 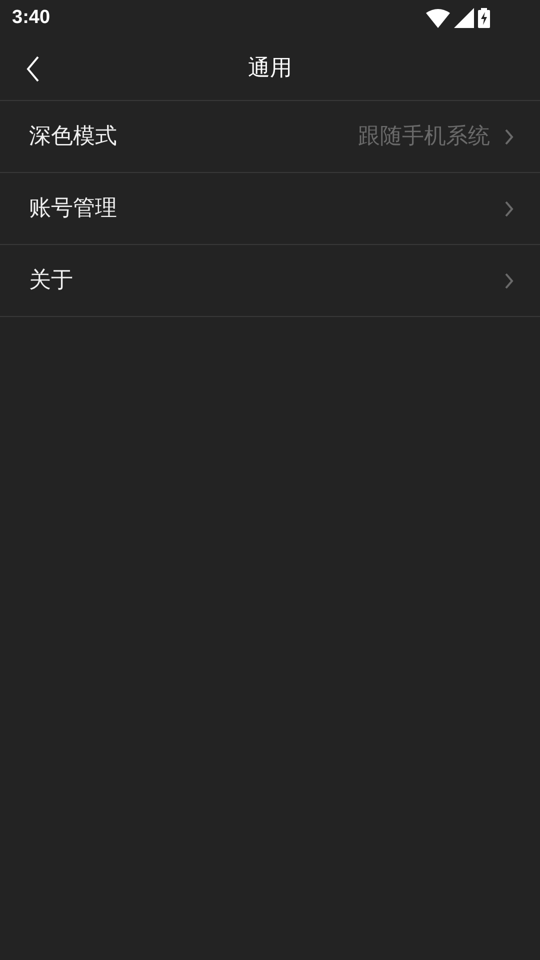 What do you see at coordinates (270, 209) in the screenshot?
I see `settings-row: 账号管理` at bounding box center [270, 209].